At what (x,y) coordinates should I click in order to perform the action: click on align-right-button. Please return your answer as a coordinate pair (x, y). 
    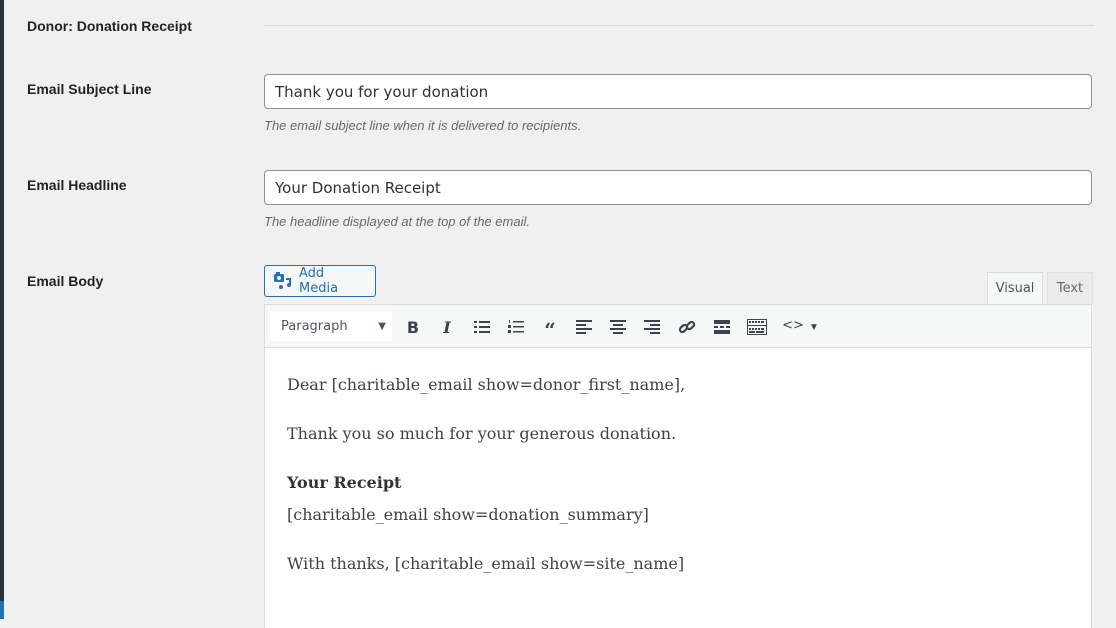
    Looking at the image, I should click on (652, 327).